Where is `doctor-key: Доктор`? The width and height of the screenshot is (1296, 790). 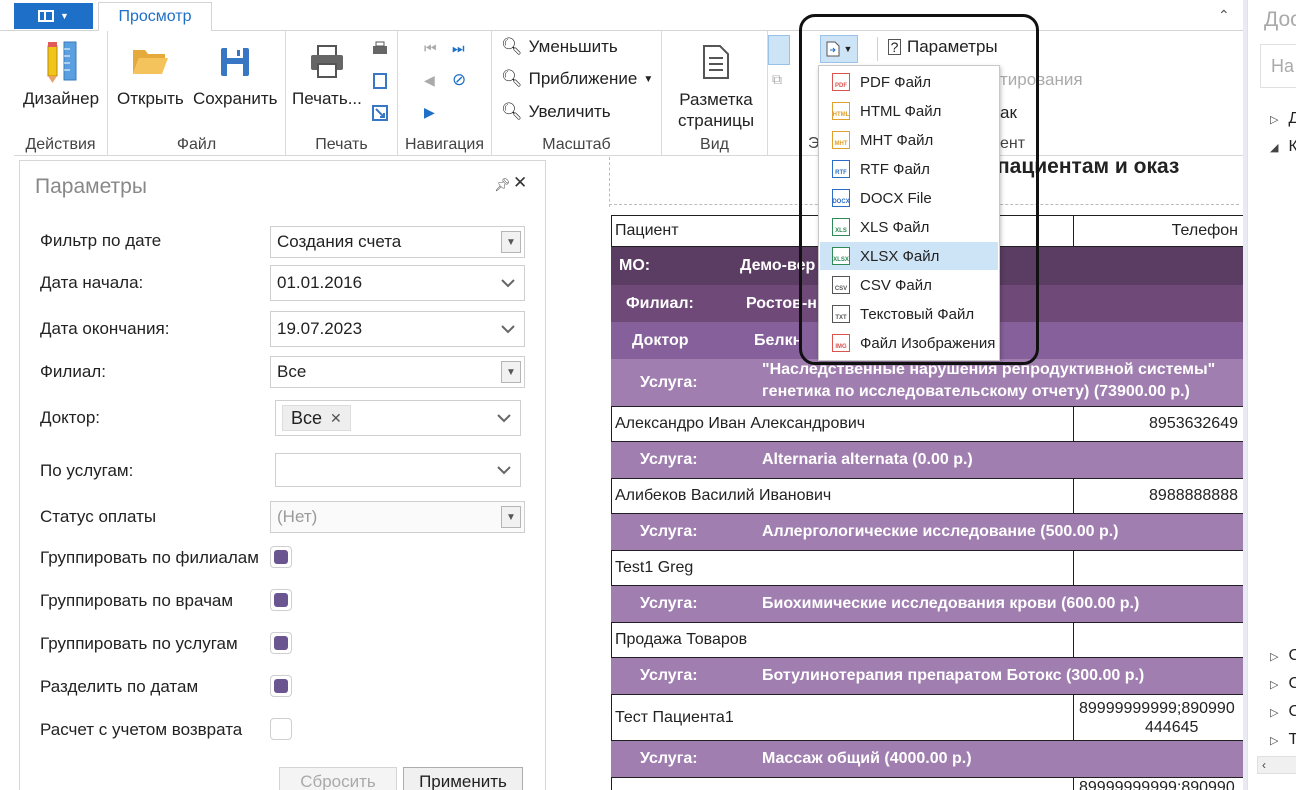 doctor-key: Доктор is located at coordinates (660, 340).